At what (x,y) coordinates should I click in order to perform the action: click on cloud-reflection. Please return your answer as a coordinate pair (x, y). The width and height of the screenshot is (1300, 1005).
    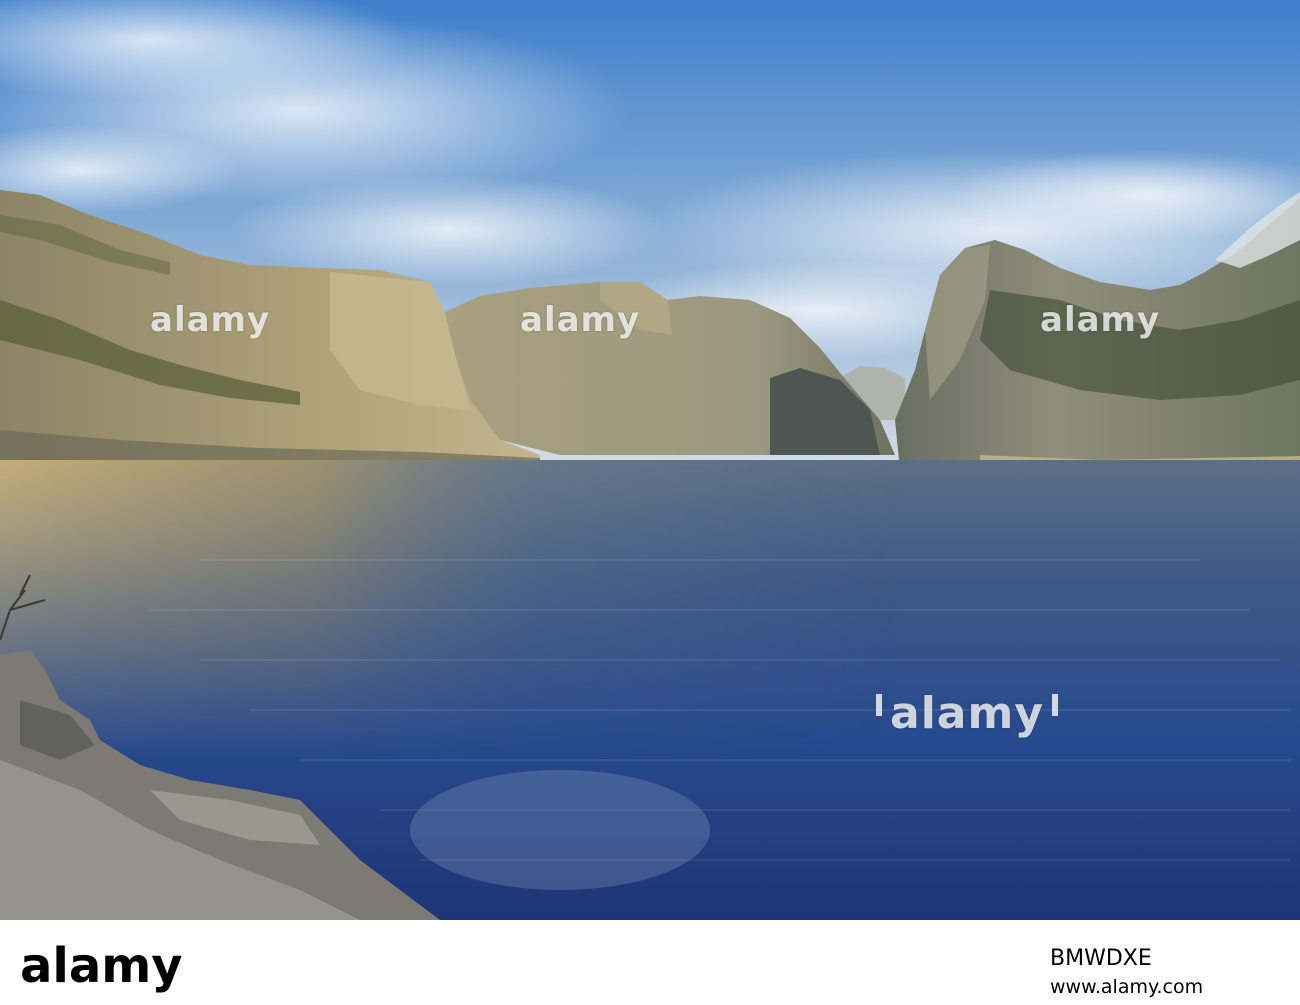
    Looking at the image, I should click on (560, 830).